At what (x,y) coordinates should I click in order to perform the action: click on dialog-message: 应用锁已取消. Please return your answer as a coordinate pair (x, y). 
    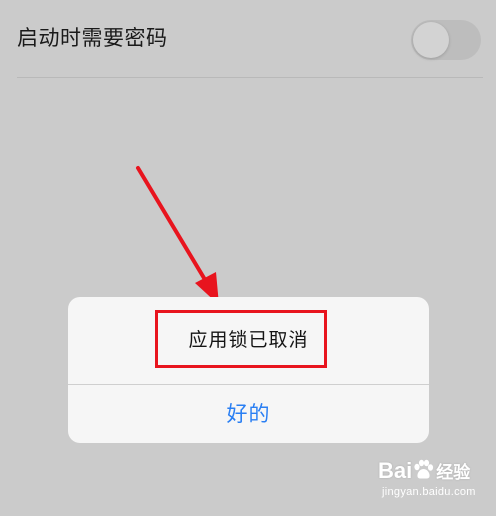
    Looking at the image, I should click on (248, 340).